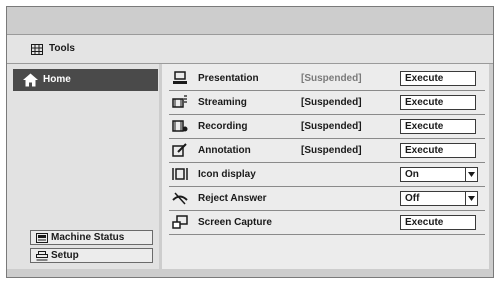 The image size is (501, 285). What do you see at coordinates (42, 238) in the screenshot?
I see `machine-status-icon` at bounding box center [42, 238].